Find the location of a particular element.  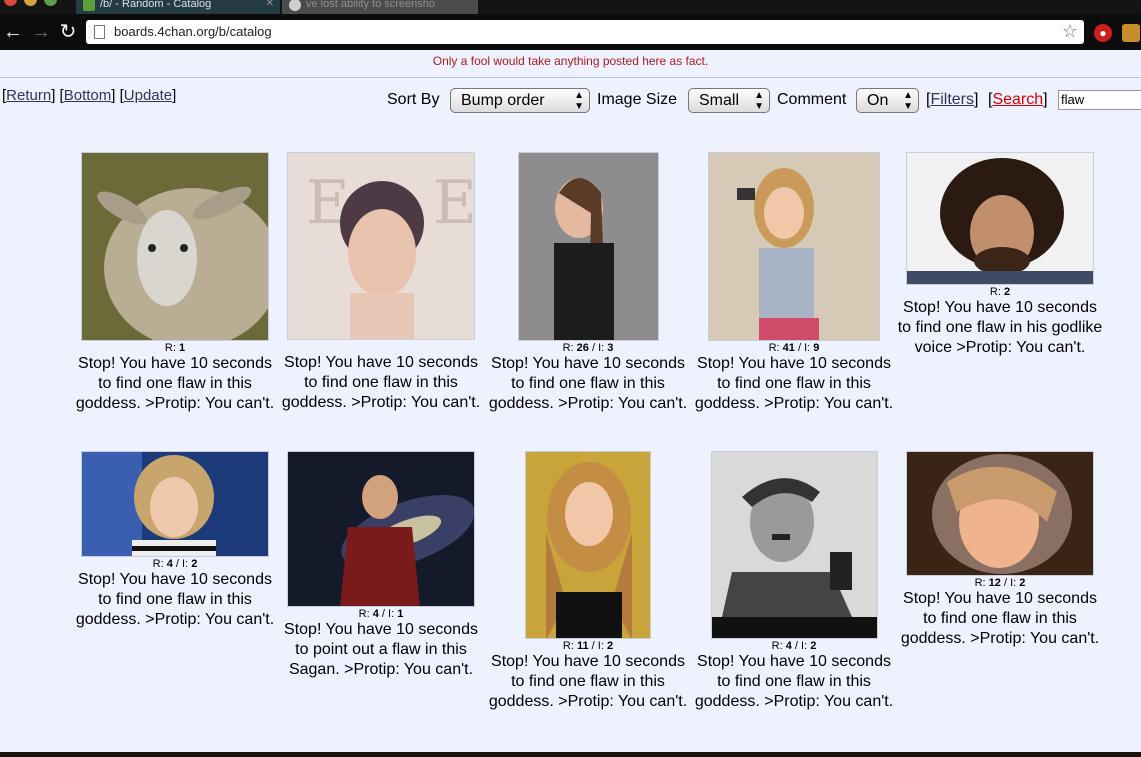

return-link: Return is located at coordinates (28, 95).